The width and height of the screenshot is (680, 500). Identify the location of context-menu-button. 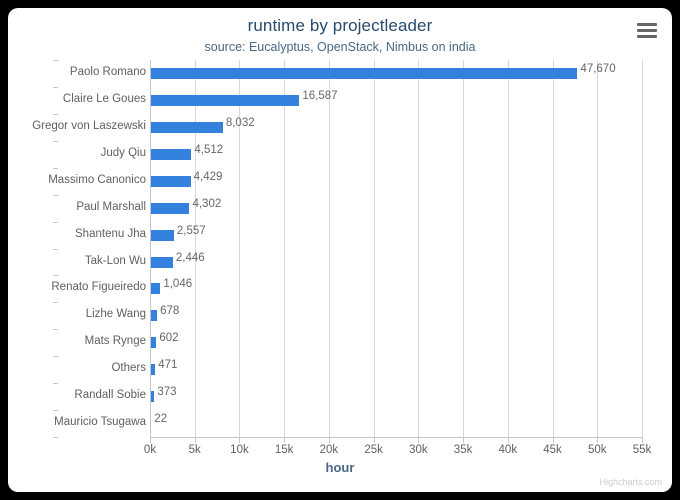
(647, 30).